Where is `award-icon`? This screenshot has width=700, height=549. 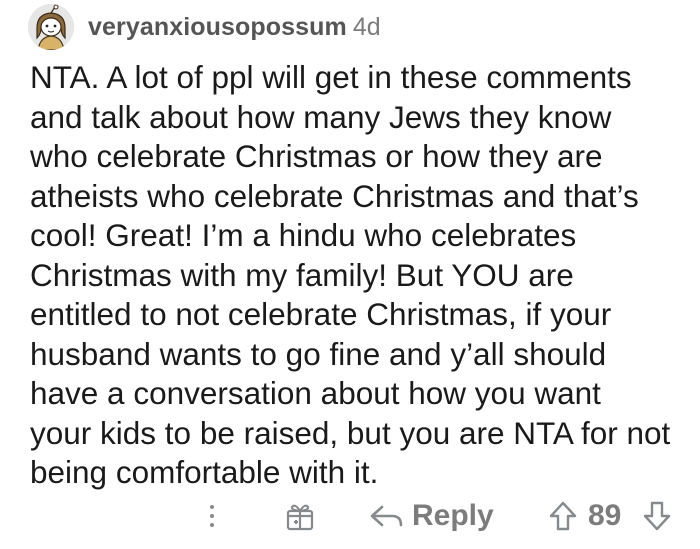
award-icon is located at coordinates (300, 517).